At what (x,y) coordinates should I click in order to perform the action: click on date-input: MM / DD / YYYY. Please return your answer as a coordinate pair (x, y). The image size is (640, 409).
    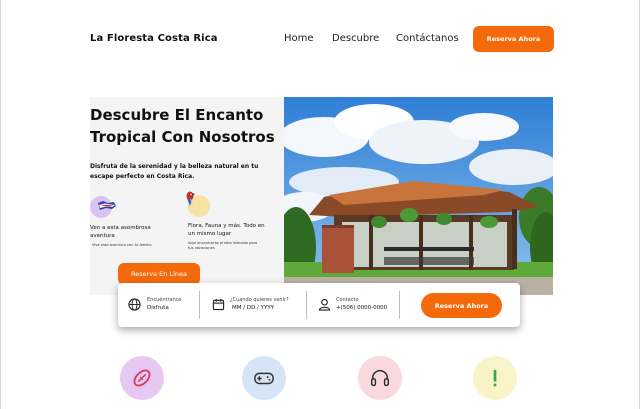
    Looking at the image, I should click on (253, 308).